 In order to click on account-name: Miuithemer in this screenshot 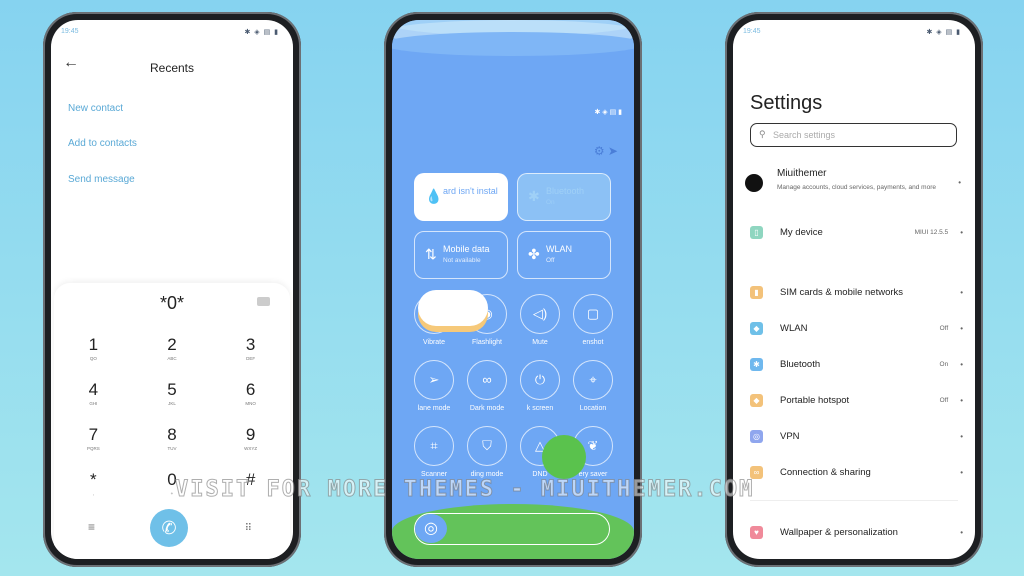, I will do `click(802, 173)`.